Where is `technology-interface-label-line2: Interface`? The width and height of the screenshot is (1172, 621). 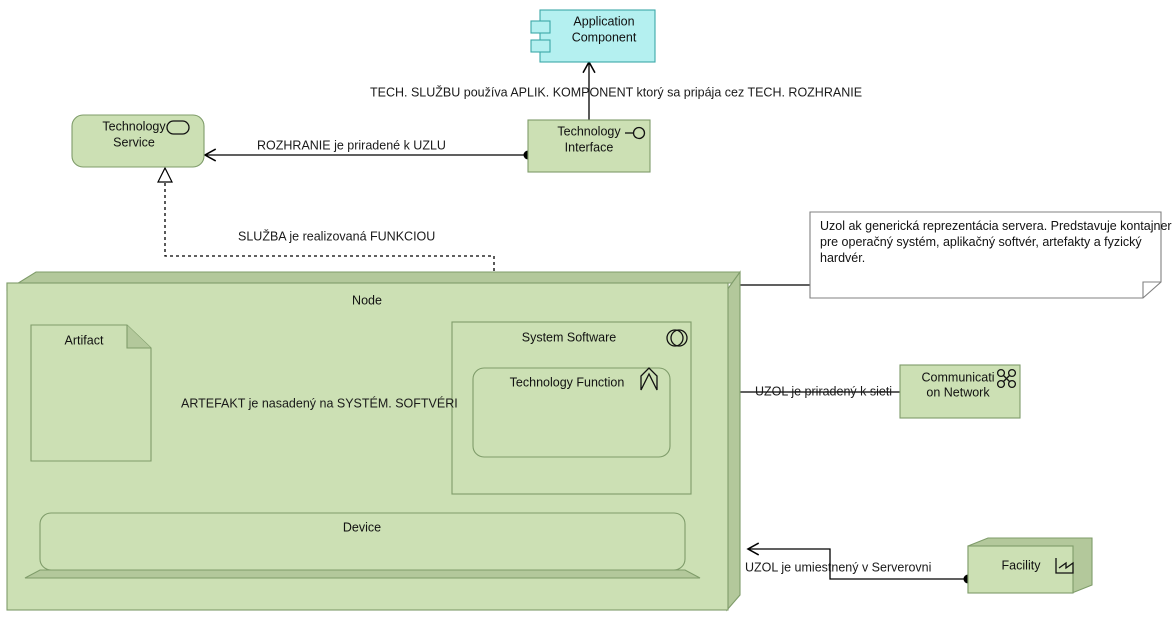
technology-interface-label-line2: Interface is located at coordinates (589, 147).